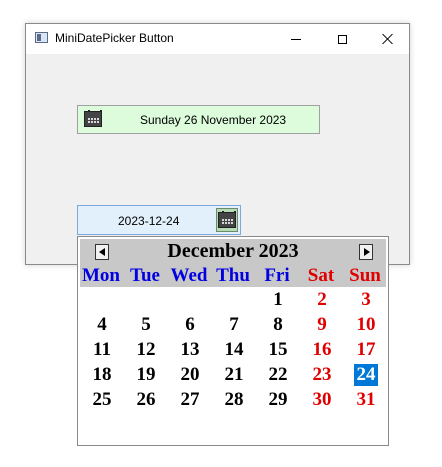 Image resolution: width=442 pixels, height=467 pixels. What do you see at coordinates (146, 400) in the screenshot?
I see `calendar-day: 26` at bounding box center [146, 400].